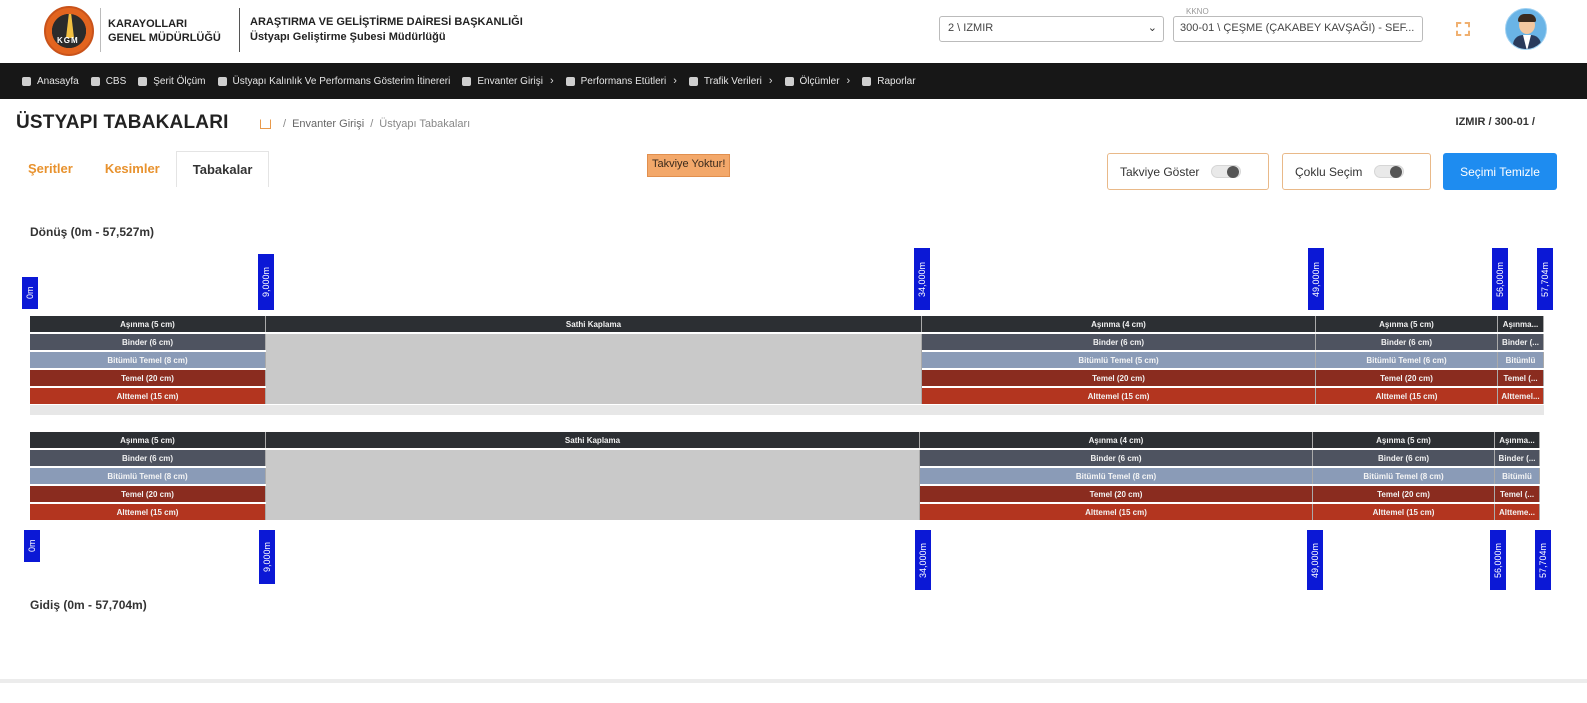  Describe the element at coordinates (108, 81) in the screenshot. I see `nav-item-cbs: CBS` at that location.